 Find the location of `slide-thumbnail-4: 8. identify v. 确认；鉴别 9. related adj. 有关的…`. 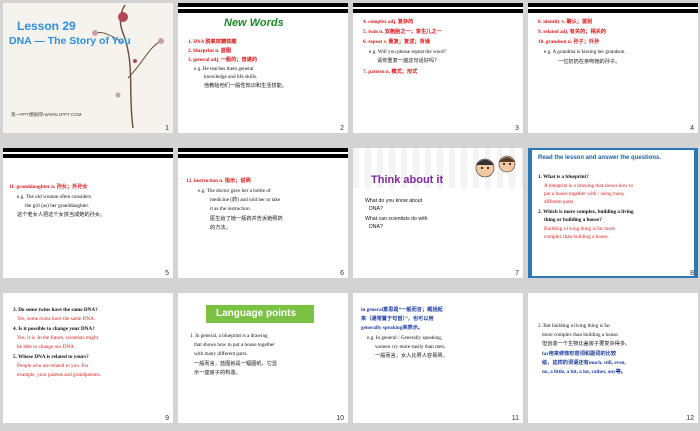

slide-thumbnail-4: 8. identify v. 确认；鉴别 9. related adj. 有关的… is located at coordinates (613, 68).